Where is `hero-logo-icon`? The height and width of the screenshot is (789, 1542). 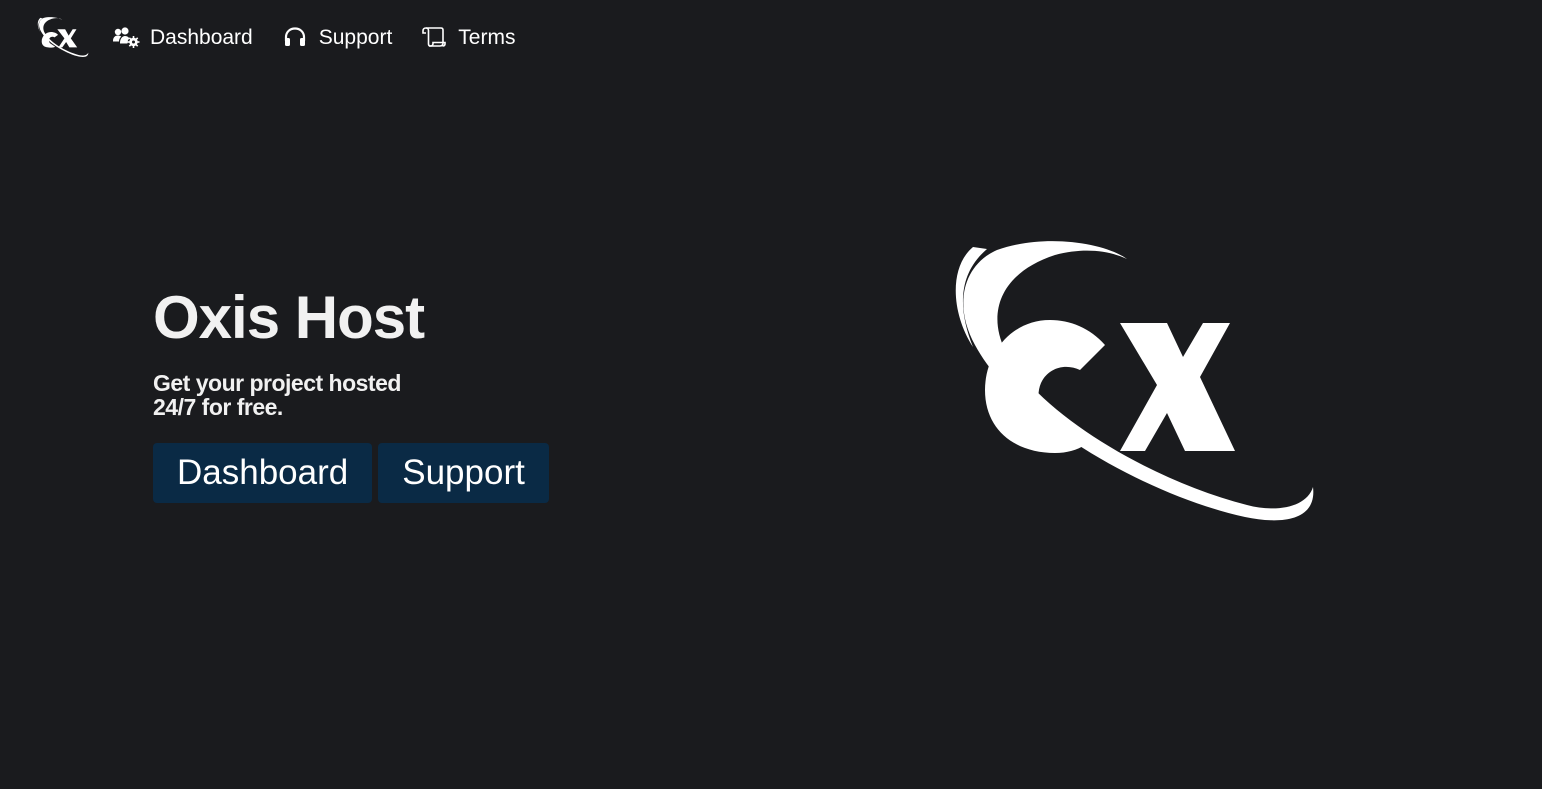 hero-logo-icon is located at coordinates (1134, 381).